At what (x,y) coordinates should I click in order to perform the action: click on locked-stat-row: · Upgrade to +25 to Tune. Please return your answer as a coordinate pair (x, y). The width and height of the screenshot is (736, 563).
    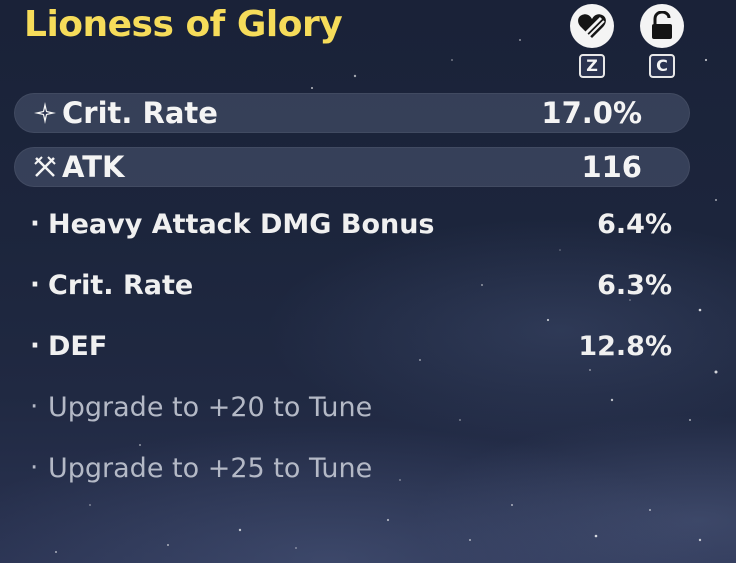
    Looking at the image, I should click on (351, 468).